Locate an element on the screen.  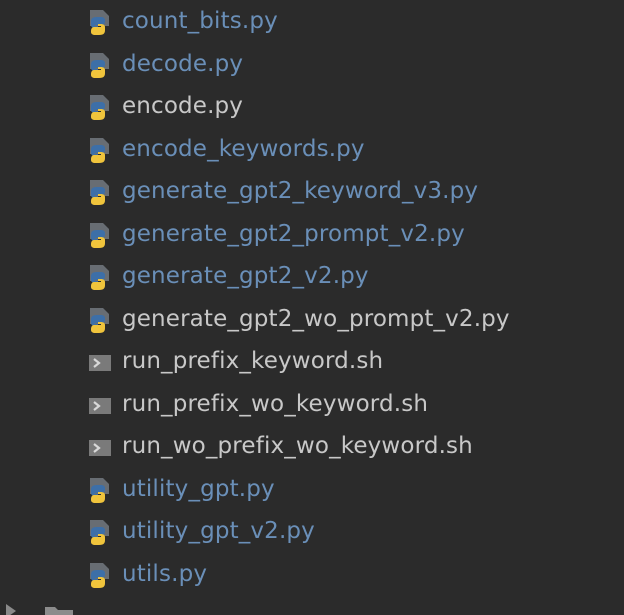
folder-icon is located at coordinates (59, 611).